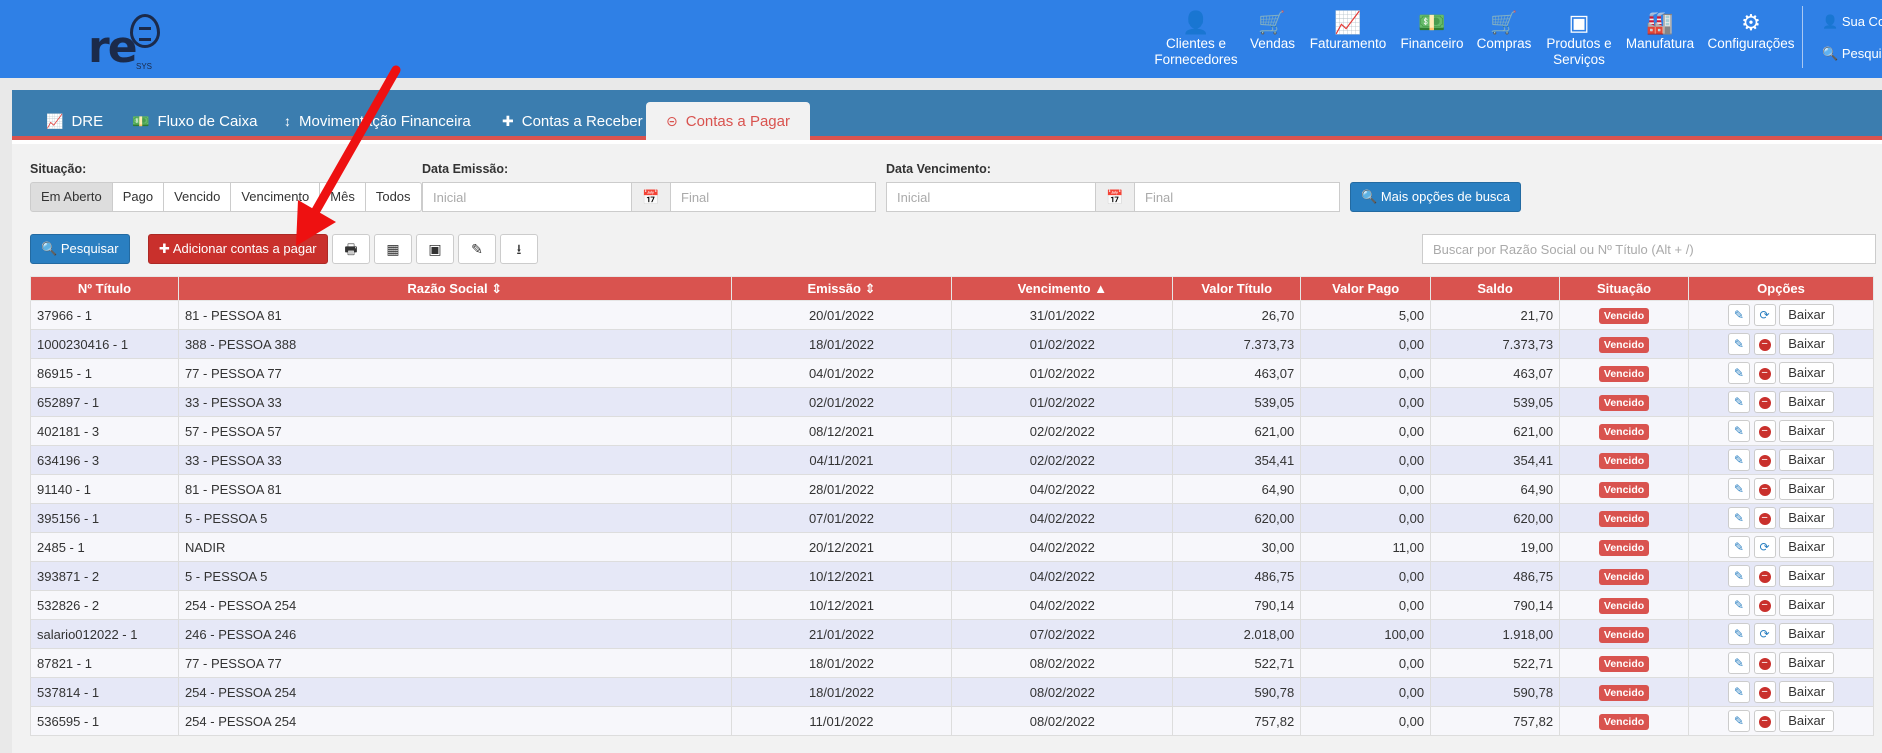 This screenshot has height=753, width=1882. Describe the element at coordinates (1196, 39) in the screenshot. I see `nav-clientes-fornecedores: 👤 Clientes e Fornecedores` at that location.